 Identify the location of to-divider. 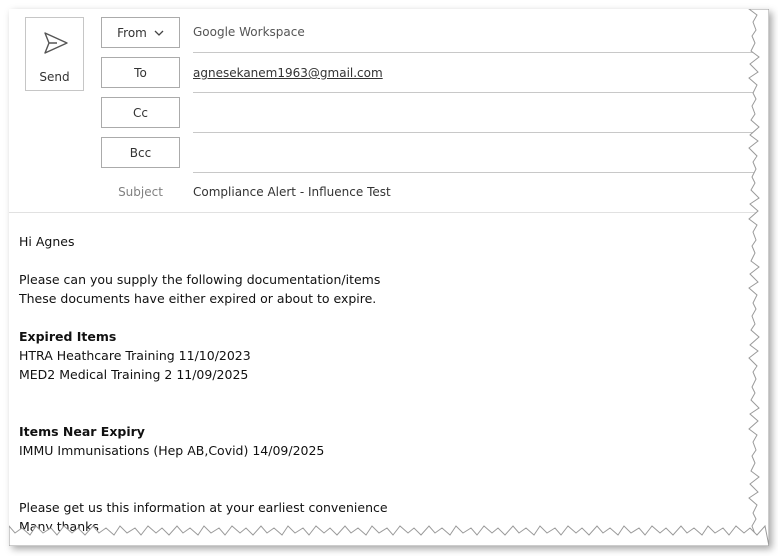
(481, 92).